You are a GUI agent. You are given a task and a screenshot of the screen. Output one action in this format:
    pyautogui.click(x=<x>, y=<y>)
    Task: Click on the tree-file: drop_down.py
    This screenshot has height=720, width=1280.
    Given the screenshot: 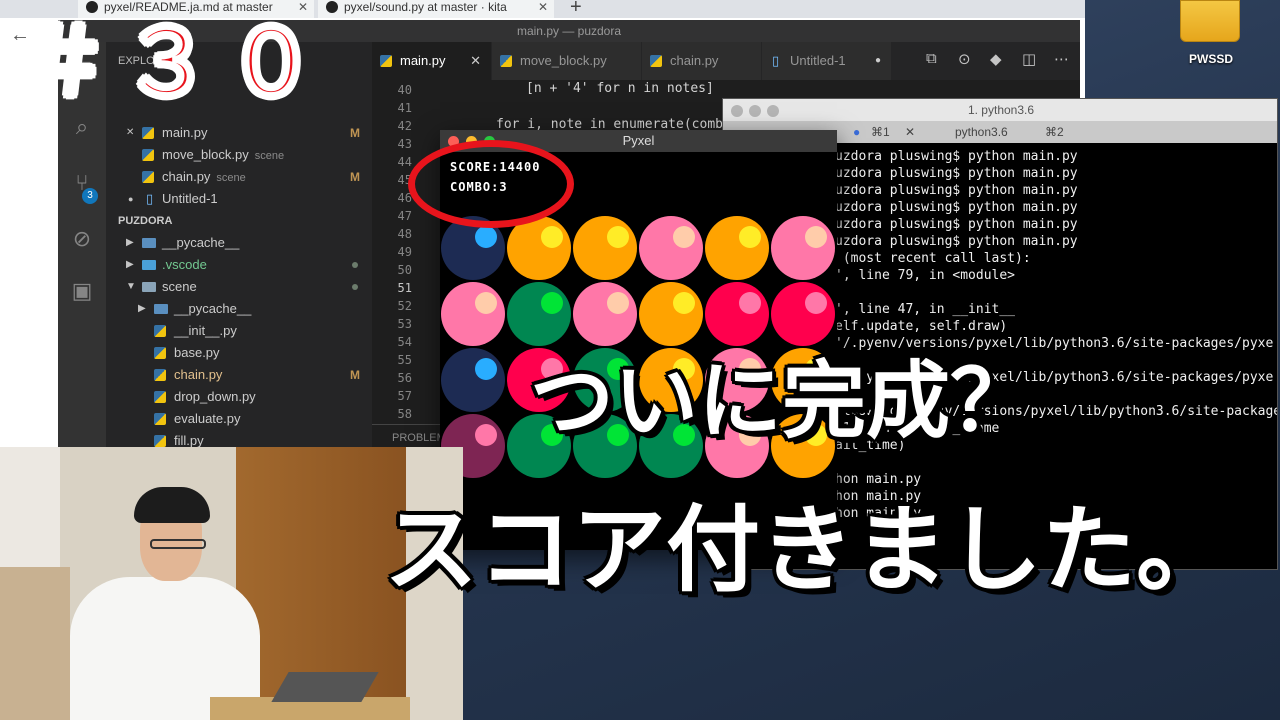 What is the action you would take?
    pyautogui.click(x=239, y=397)
    